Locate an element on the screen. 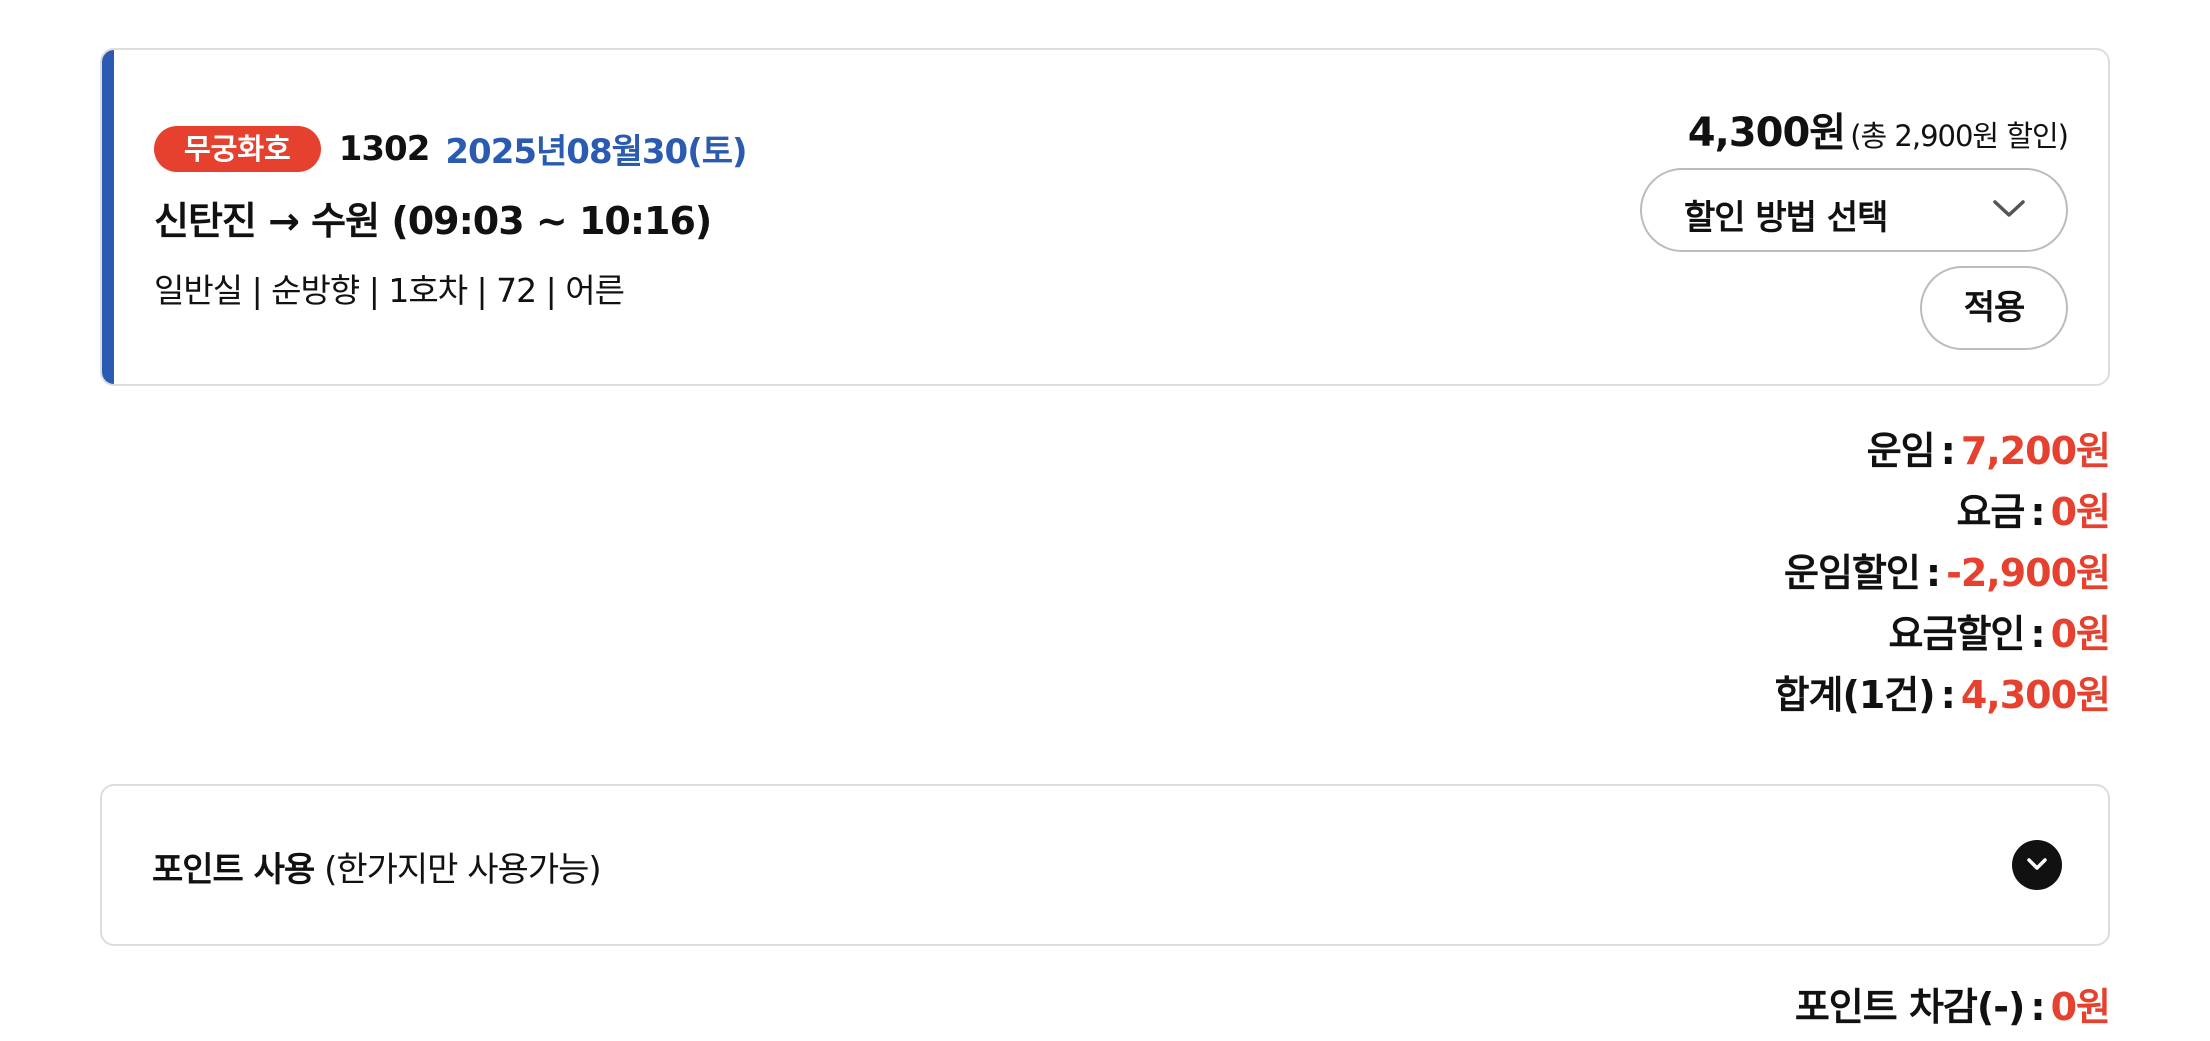  chevron-down-circle-icon is located at coordinates (2037, 865).